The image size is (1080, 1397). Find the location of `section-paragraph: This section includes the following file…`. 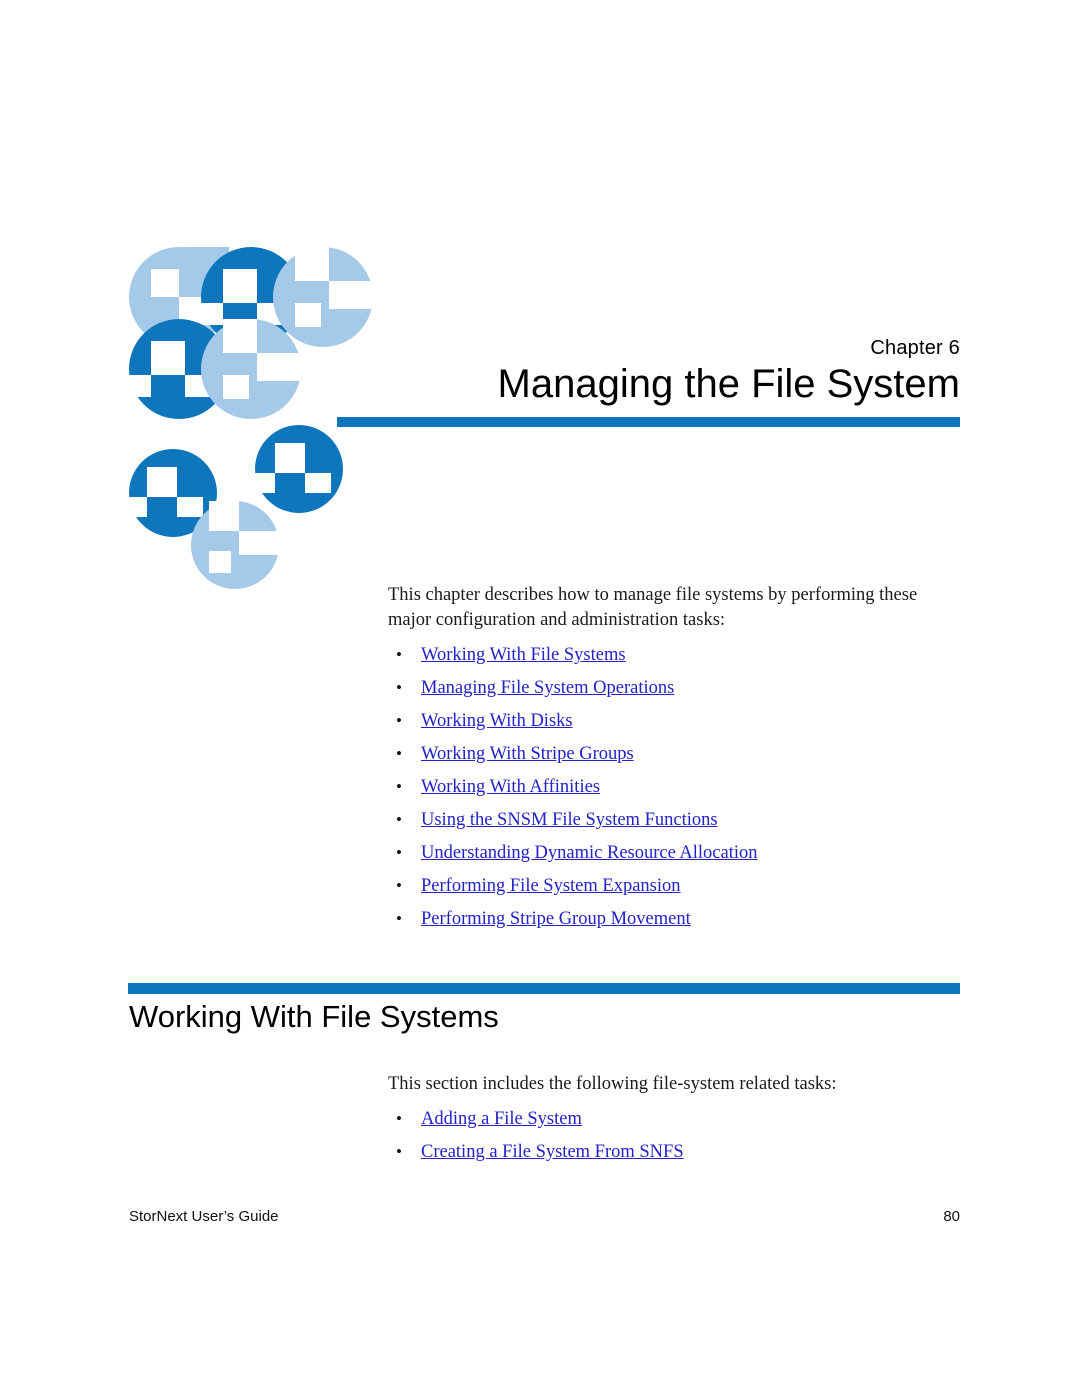

section-paragraph: This section includes the following file… is located at coordinates (612, 1084).